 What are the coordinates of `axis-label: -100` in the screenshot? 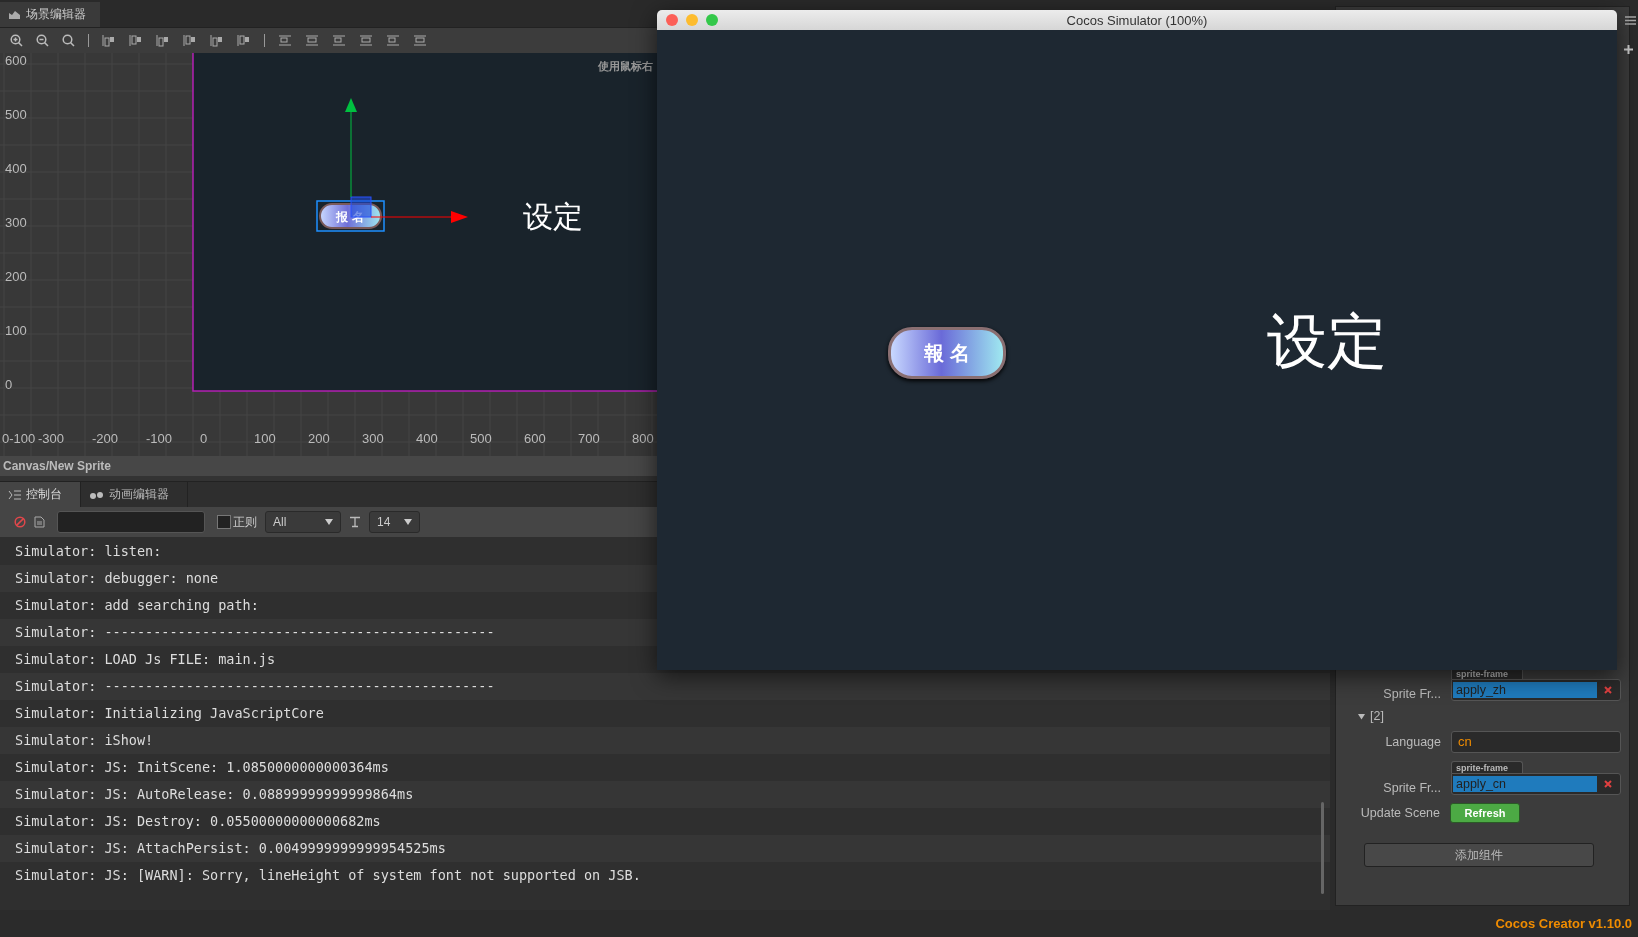 It's located at (159, 438).